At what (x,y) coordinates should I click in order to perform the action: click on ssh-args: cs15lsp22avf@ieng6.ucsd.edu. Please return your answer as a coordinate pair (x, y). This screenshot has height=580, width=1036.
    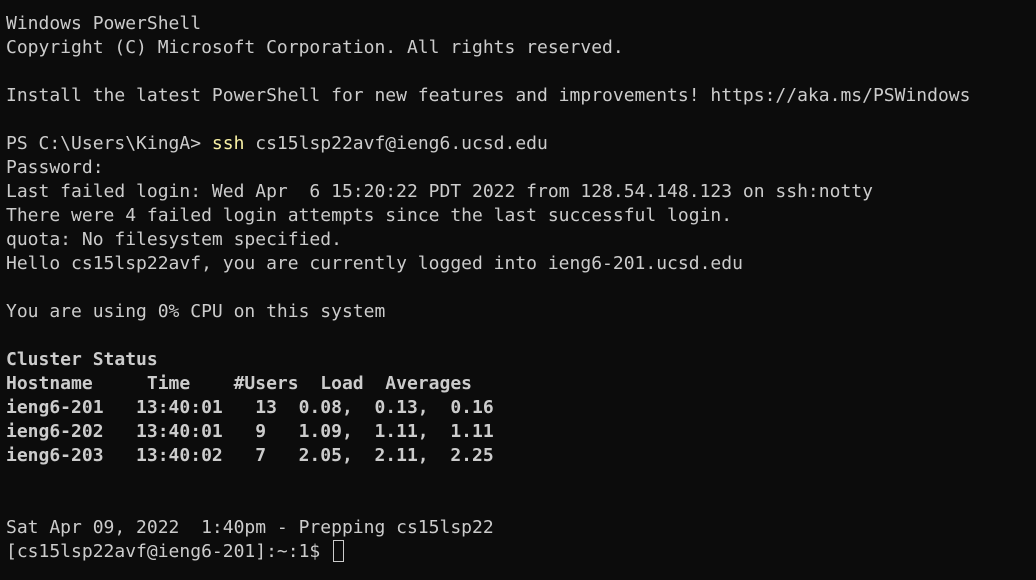
    Looking at the image, I should click on (396, 143).